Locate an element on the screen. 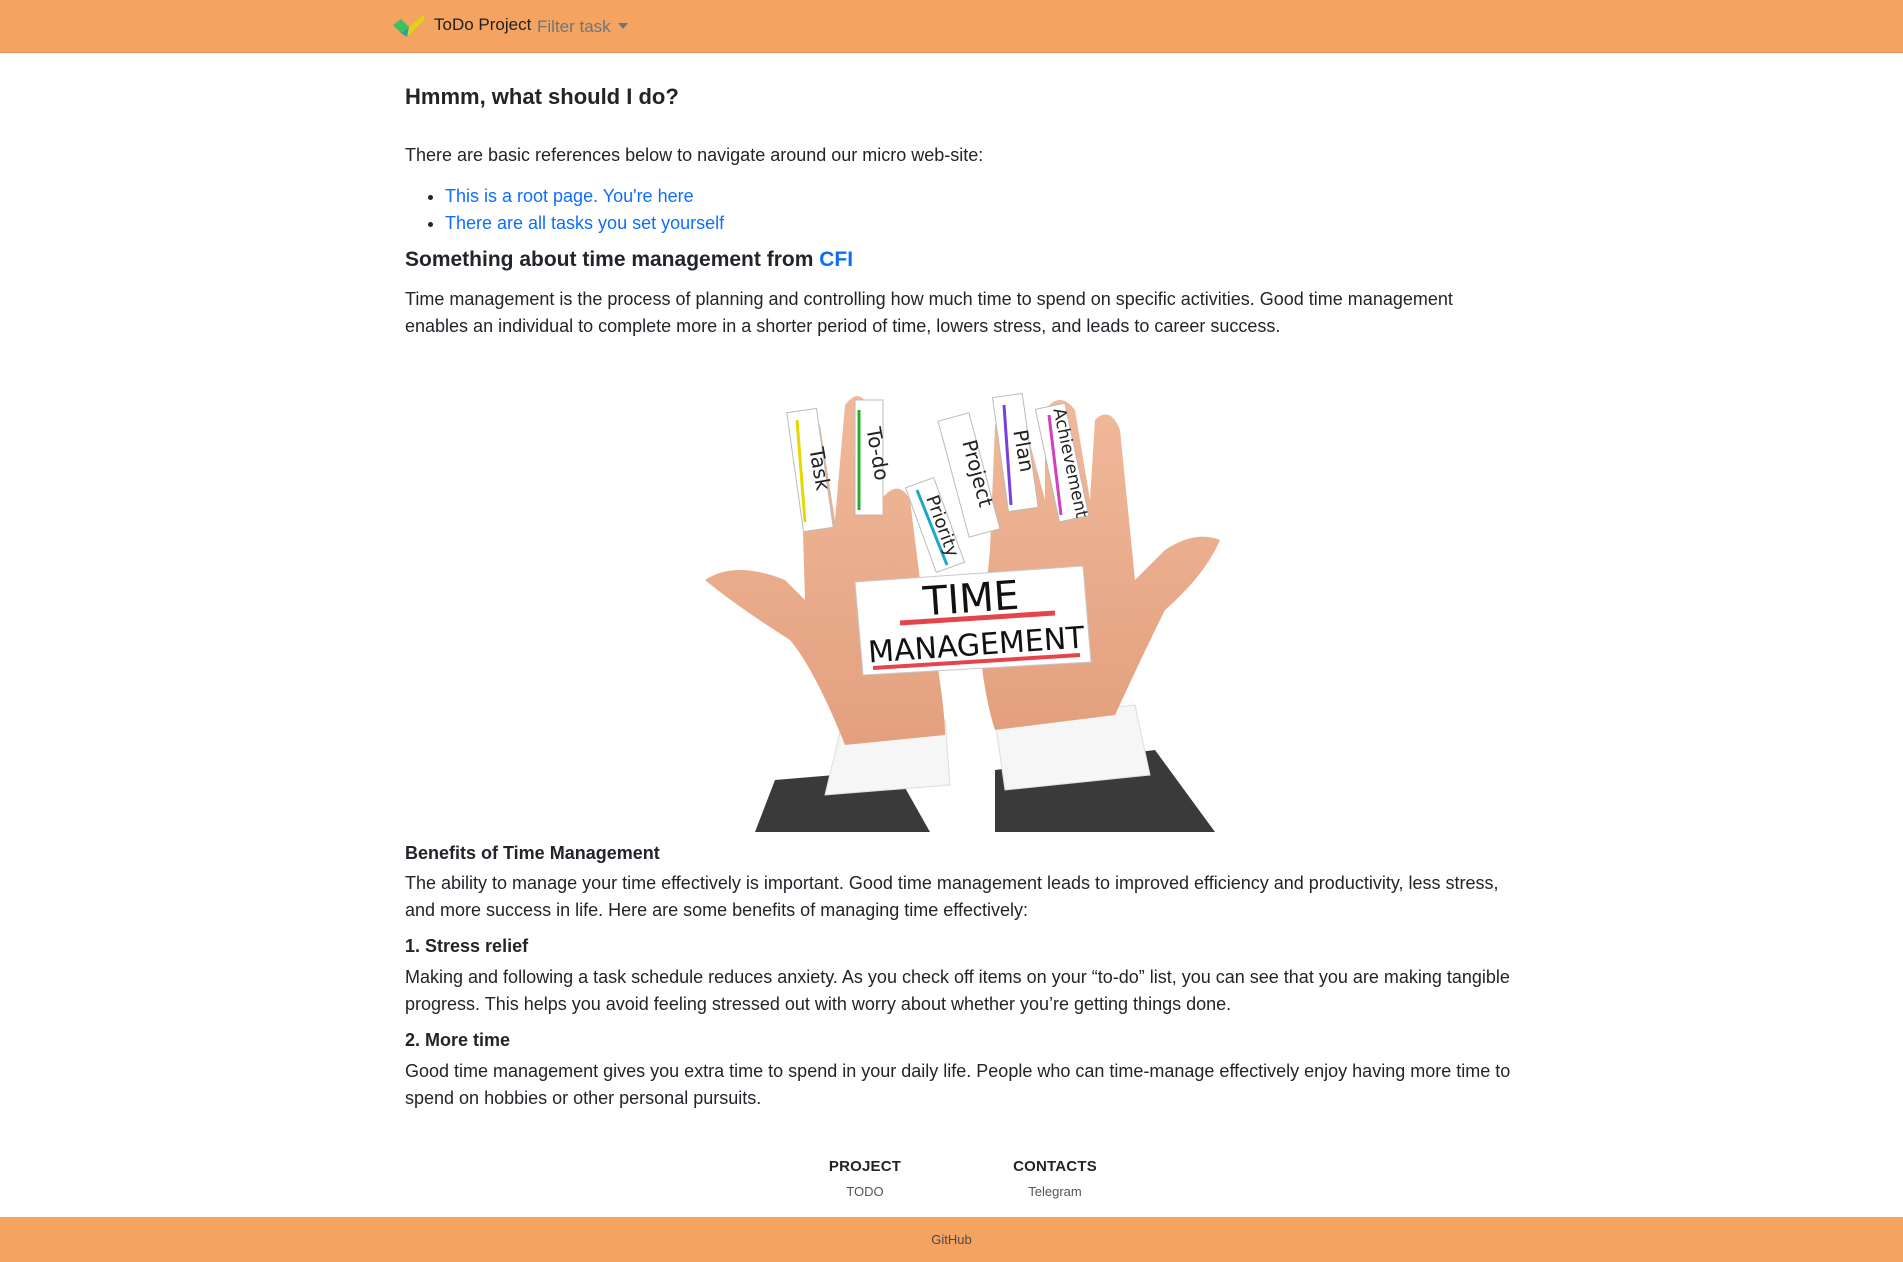 This screenshot has width=1903, height=1262. all-tasks-link: There are all tasks you set yourself is located at coordinates (584, 223).